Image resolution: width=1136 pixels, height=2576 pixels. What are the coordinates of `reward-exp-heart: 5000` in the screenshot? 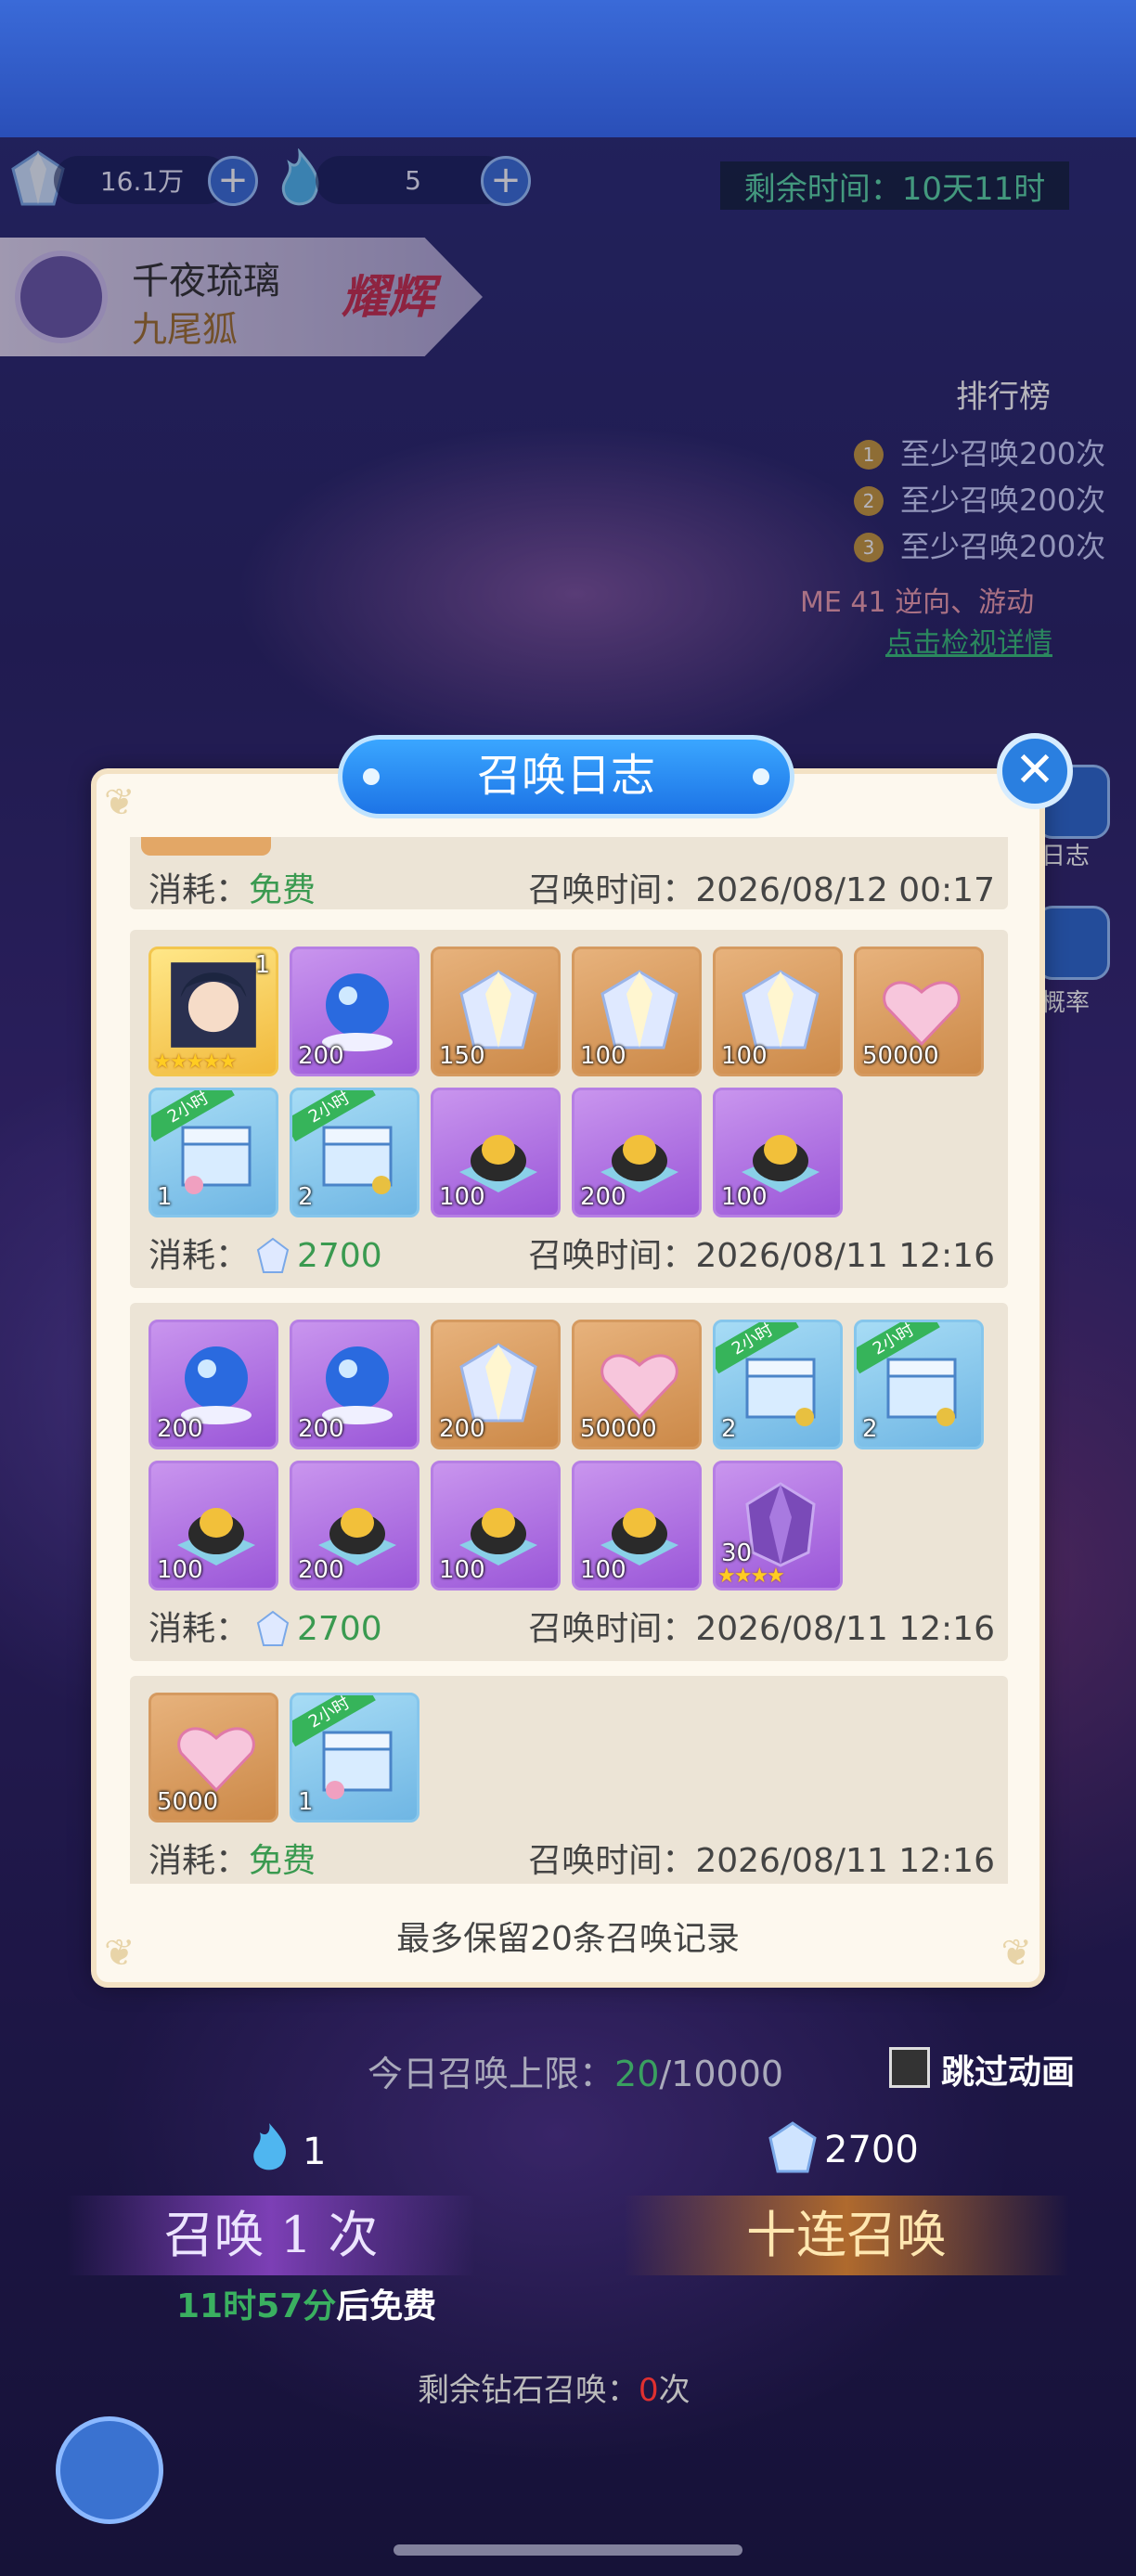 It's located at (213, 1758).